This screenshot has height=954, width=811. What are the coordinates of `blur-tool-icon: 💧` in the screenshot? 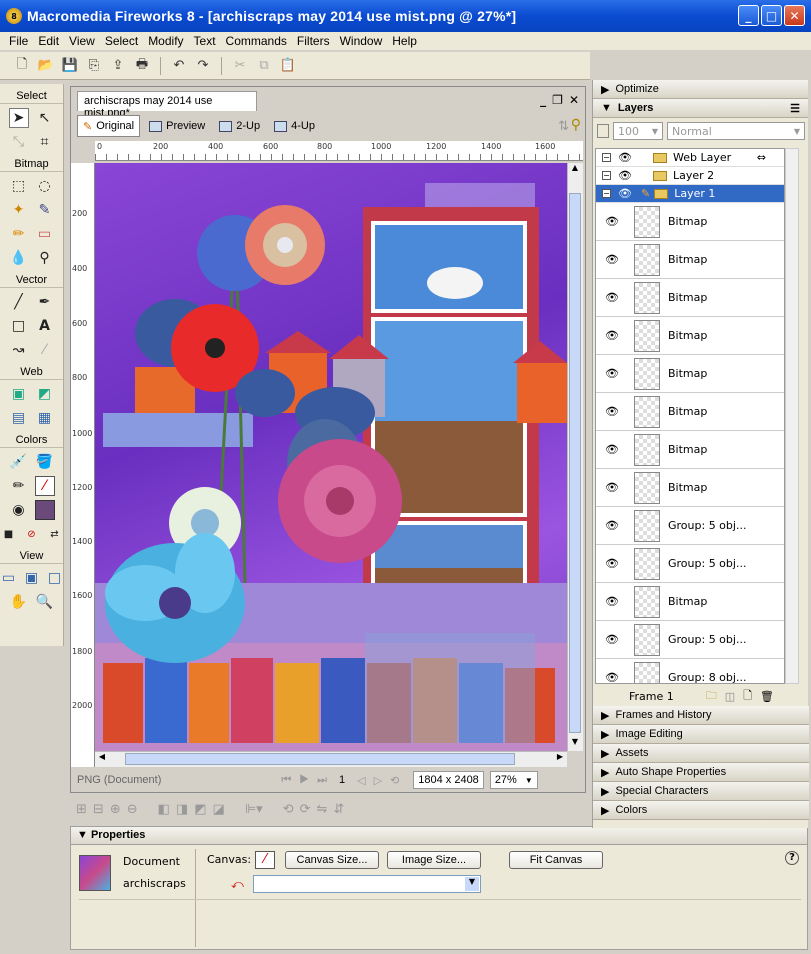 It's located at (19, 258).